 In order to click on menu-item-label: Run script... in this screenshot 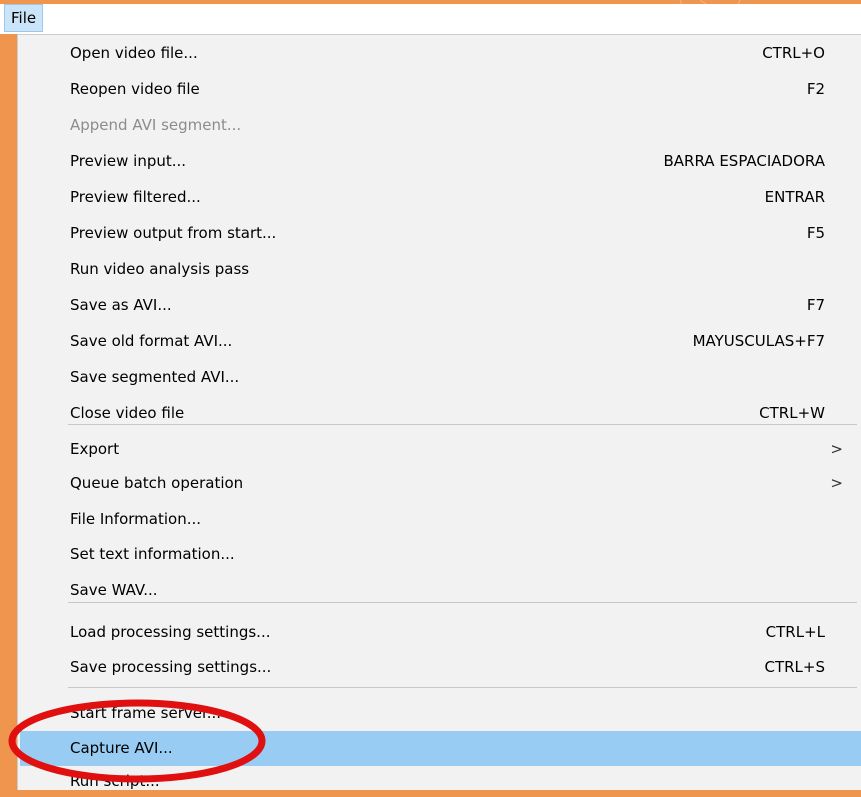, I will do `click(115, 781)`.